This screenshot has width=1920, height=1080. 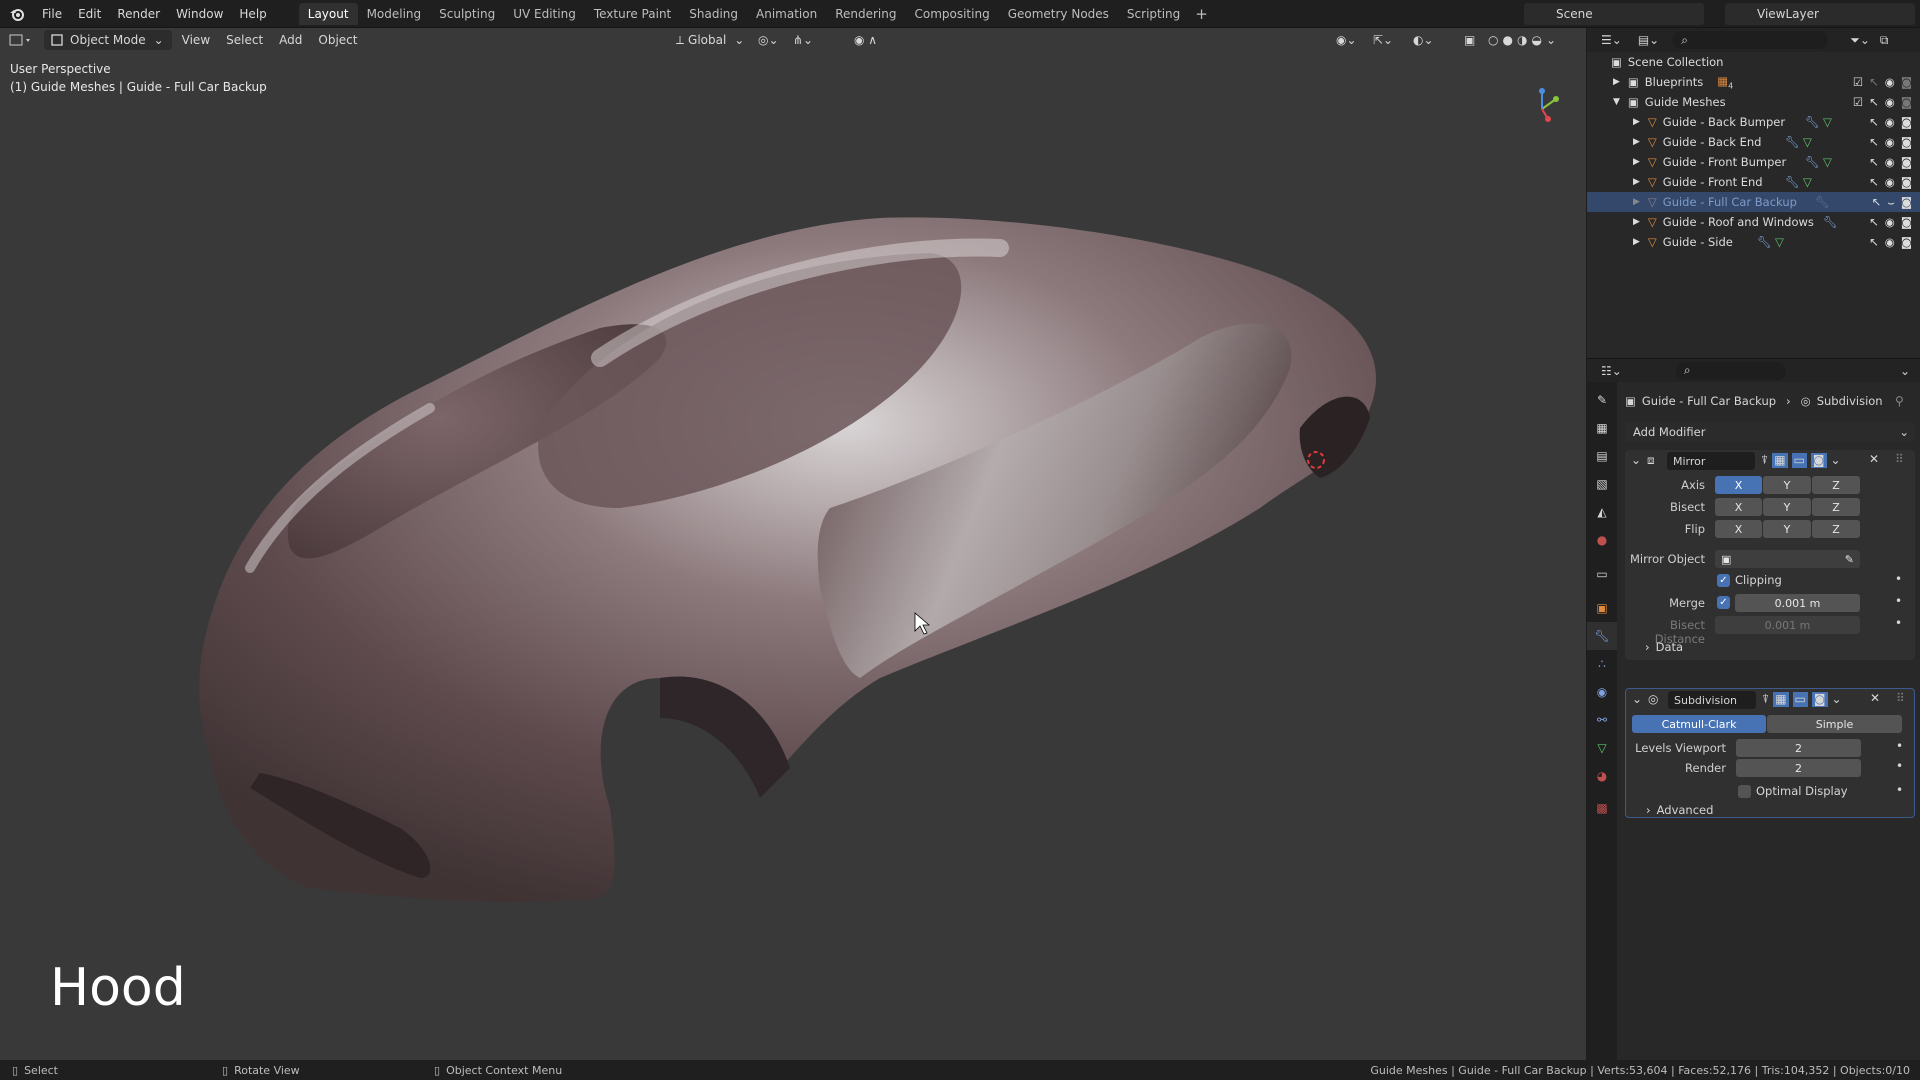 What do you see at coordinates (1753, 122) in the screenshot?
I see `outliner-object: ▶ ▽ Guide - Back Bumper 🔧︎ ▽ ↖ ◉ ◙` at bounding box center [1753, 122].